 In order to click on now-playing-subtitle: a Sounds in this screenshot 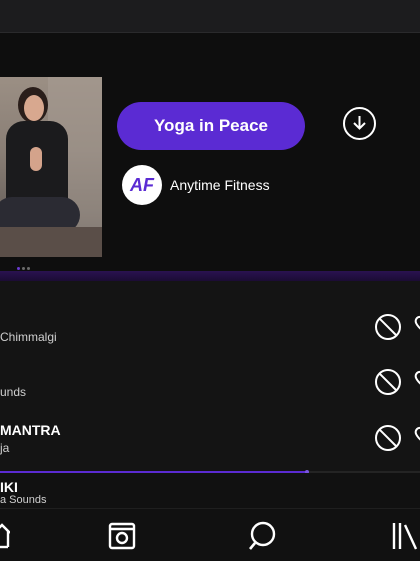, I will do `click(23, 500)`.